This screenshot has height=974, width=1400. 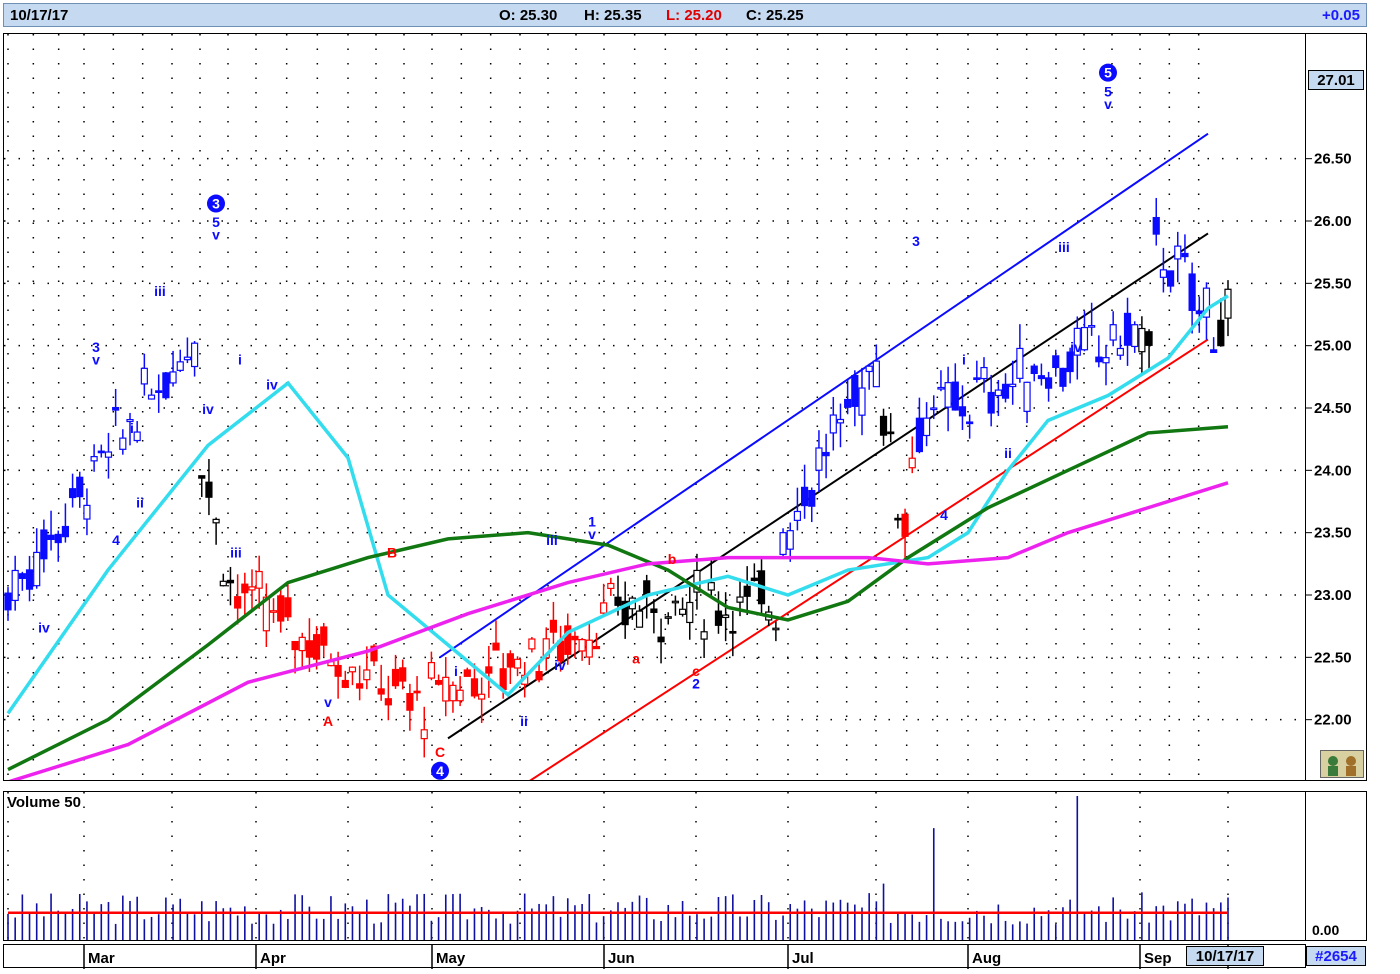 What do you see at coordinates (1108, 72) in the screenshot?
I see `wave-label-circled-35: 5` at bounding box center [1108, 72].